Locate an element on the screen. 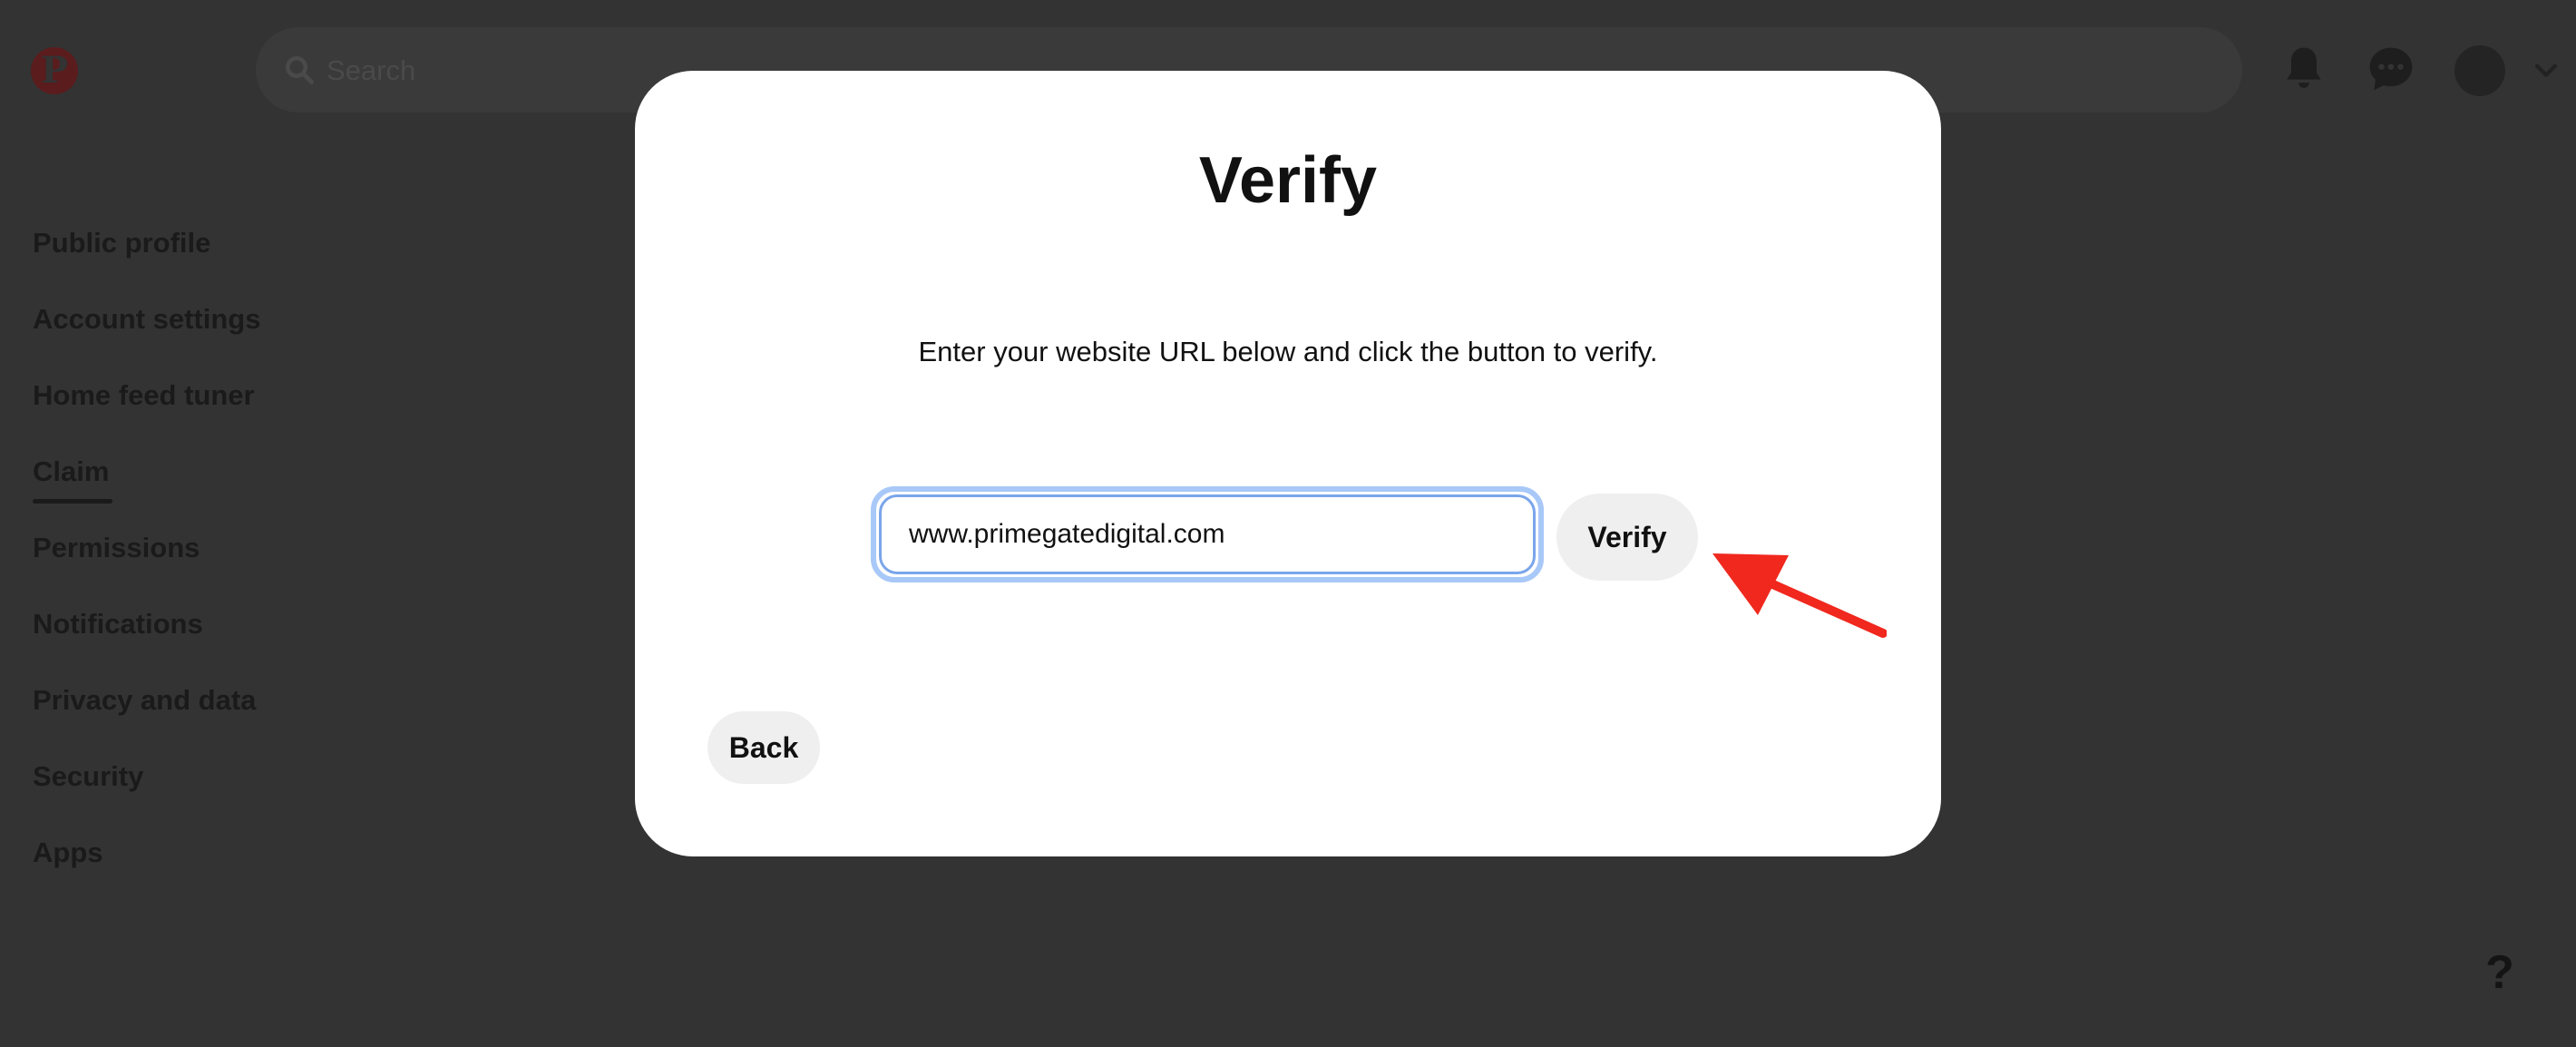 Image resolution: width=2576 pixels, height=1047 pixels. url-input-focus-ring is located at coordinates (1207, 534).